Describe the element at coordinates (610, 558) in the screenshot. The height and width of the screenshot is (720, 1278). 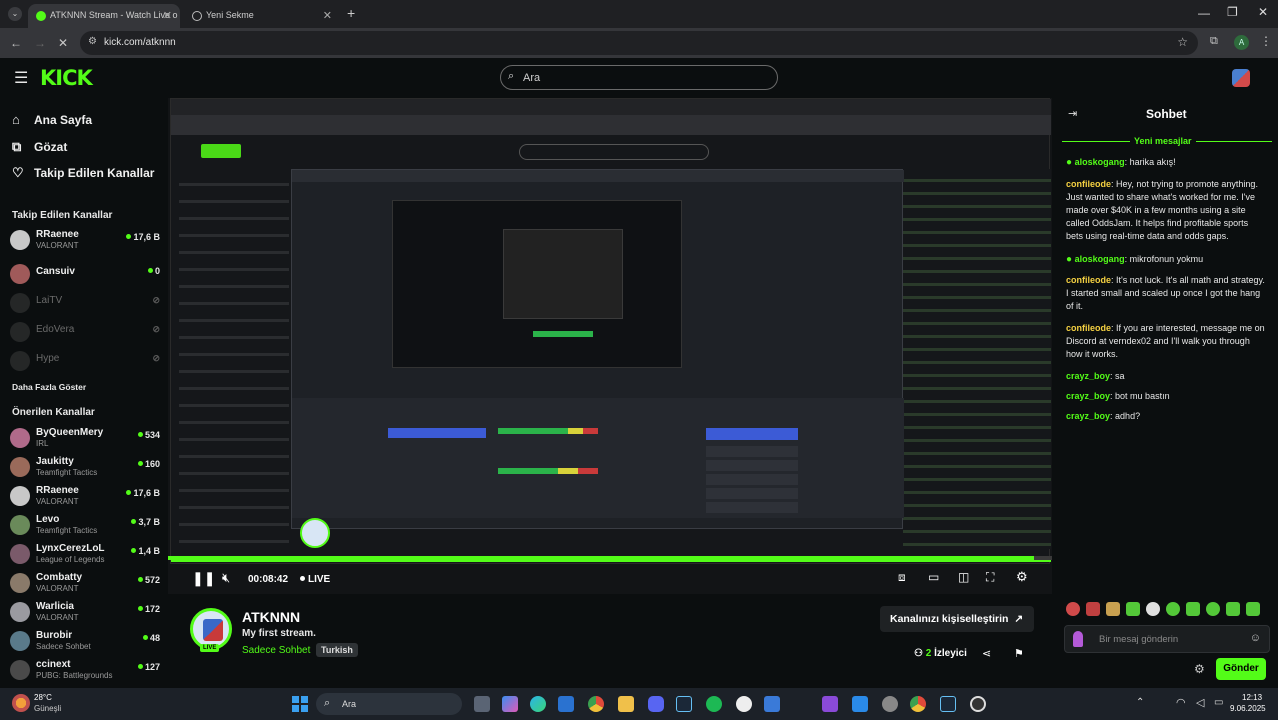
I see `progress-track` at that location.